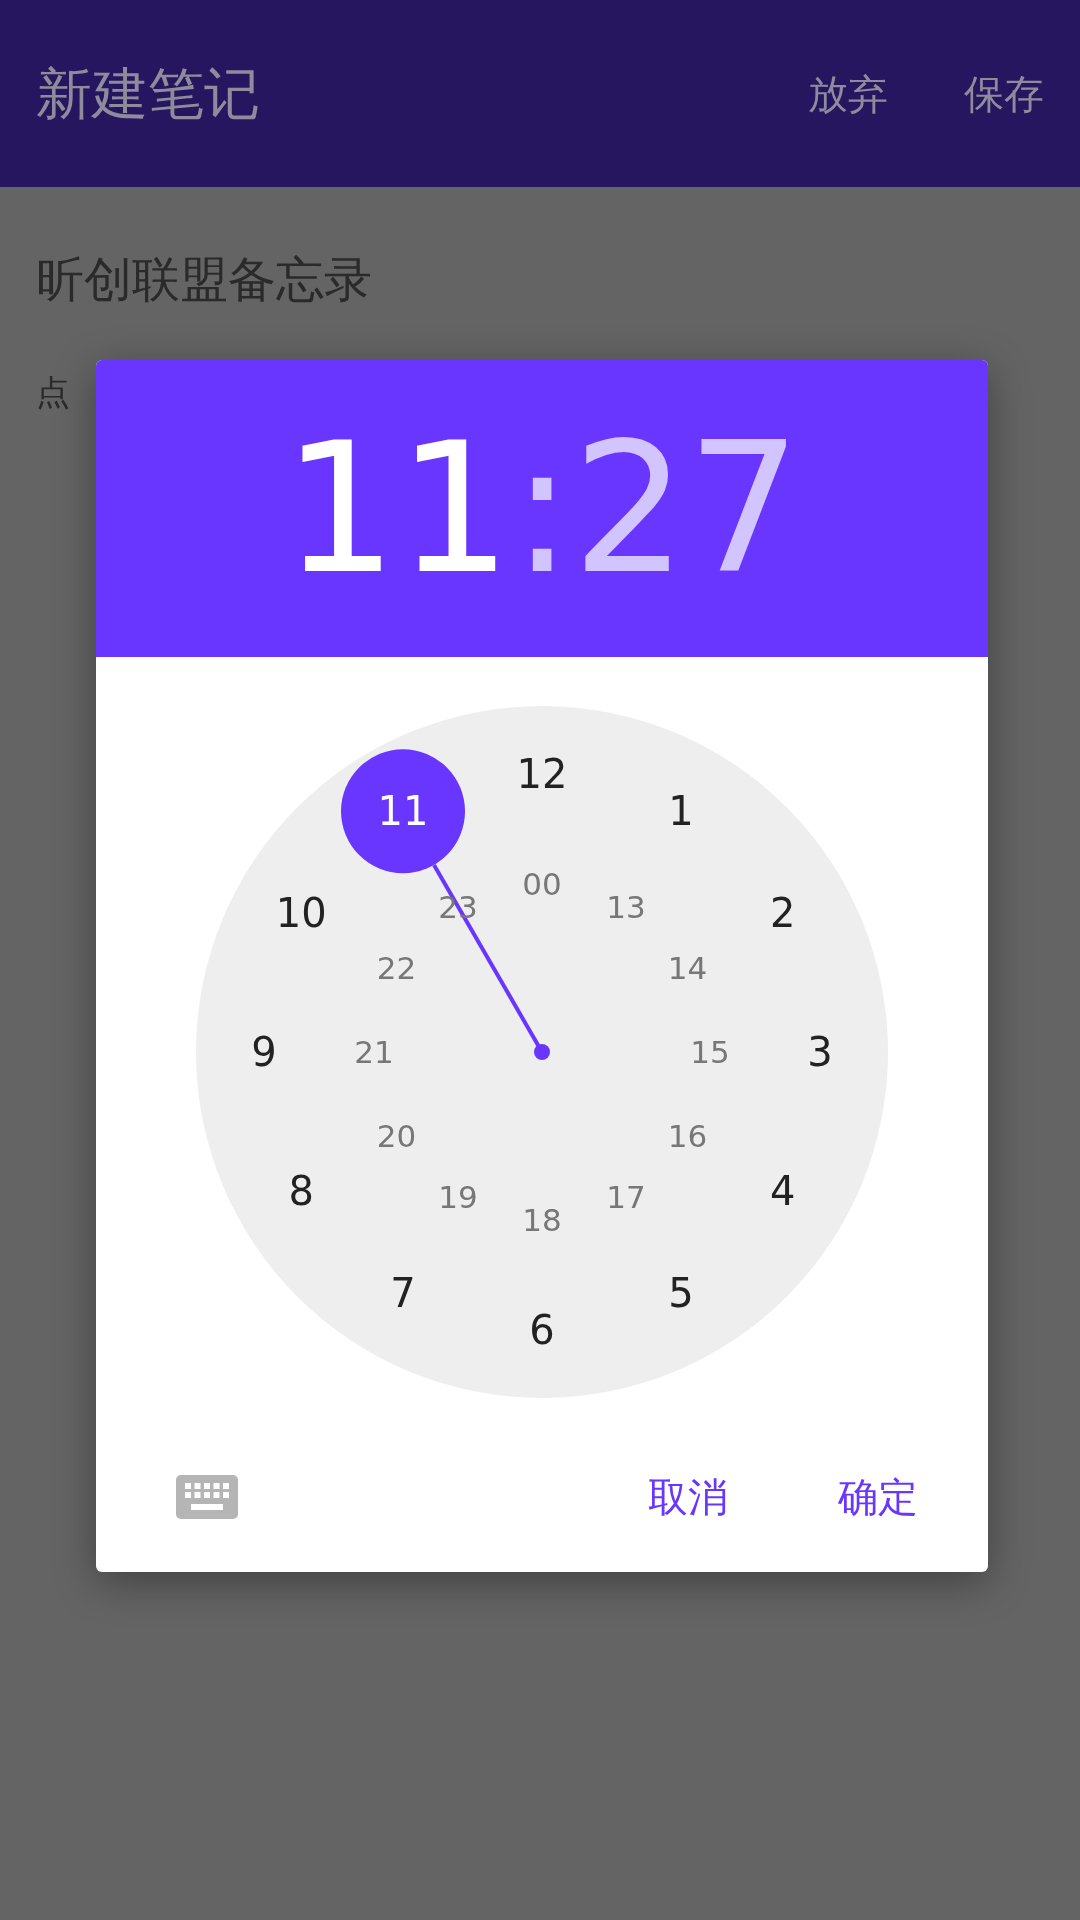 The height and width of the screenshot is (1920, 1080). Describe the element at coordinates (1004, 93) in the screenshot. I see `app-bar-action: 保存` at that location.